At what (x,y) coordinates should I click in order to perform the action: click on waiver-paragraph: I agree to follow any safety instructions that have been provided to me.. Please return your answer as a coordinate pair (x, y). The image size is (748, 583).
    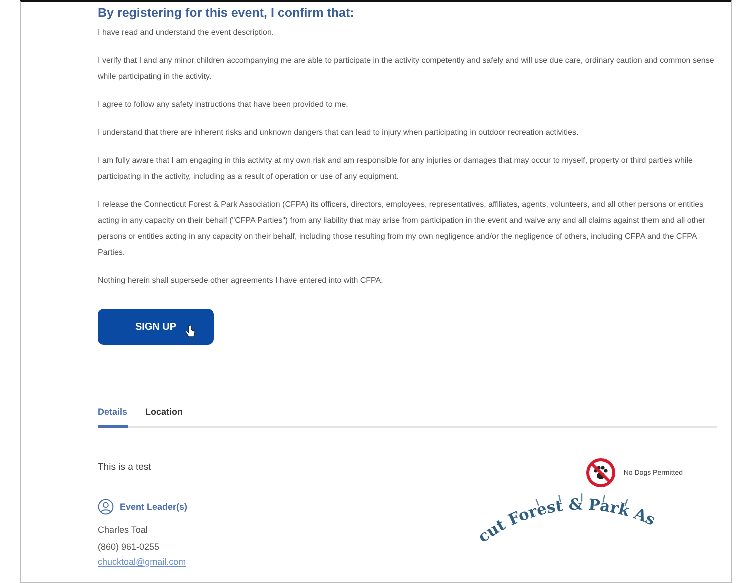
    Looking at the image, I should click on (224, 105).